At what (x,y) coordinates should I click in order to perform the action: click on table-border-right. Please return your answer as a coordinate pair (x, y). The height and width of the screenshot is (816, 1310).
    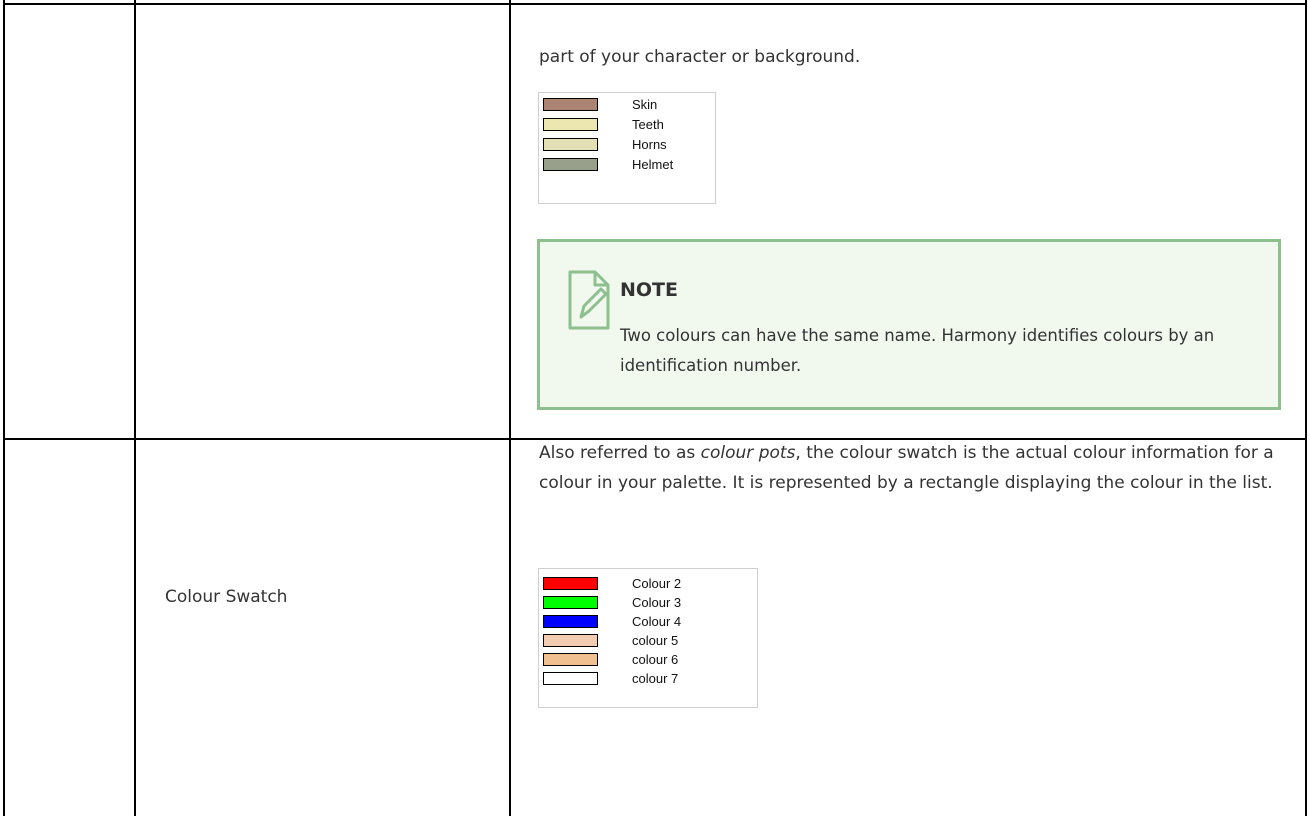
    Looking at the image, I should click on (1306, 408).